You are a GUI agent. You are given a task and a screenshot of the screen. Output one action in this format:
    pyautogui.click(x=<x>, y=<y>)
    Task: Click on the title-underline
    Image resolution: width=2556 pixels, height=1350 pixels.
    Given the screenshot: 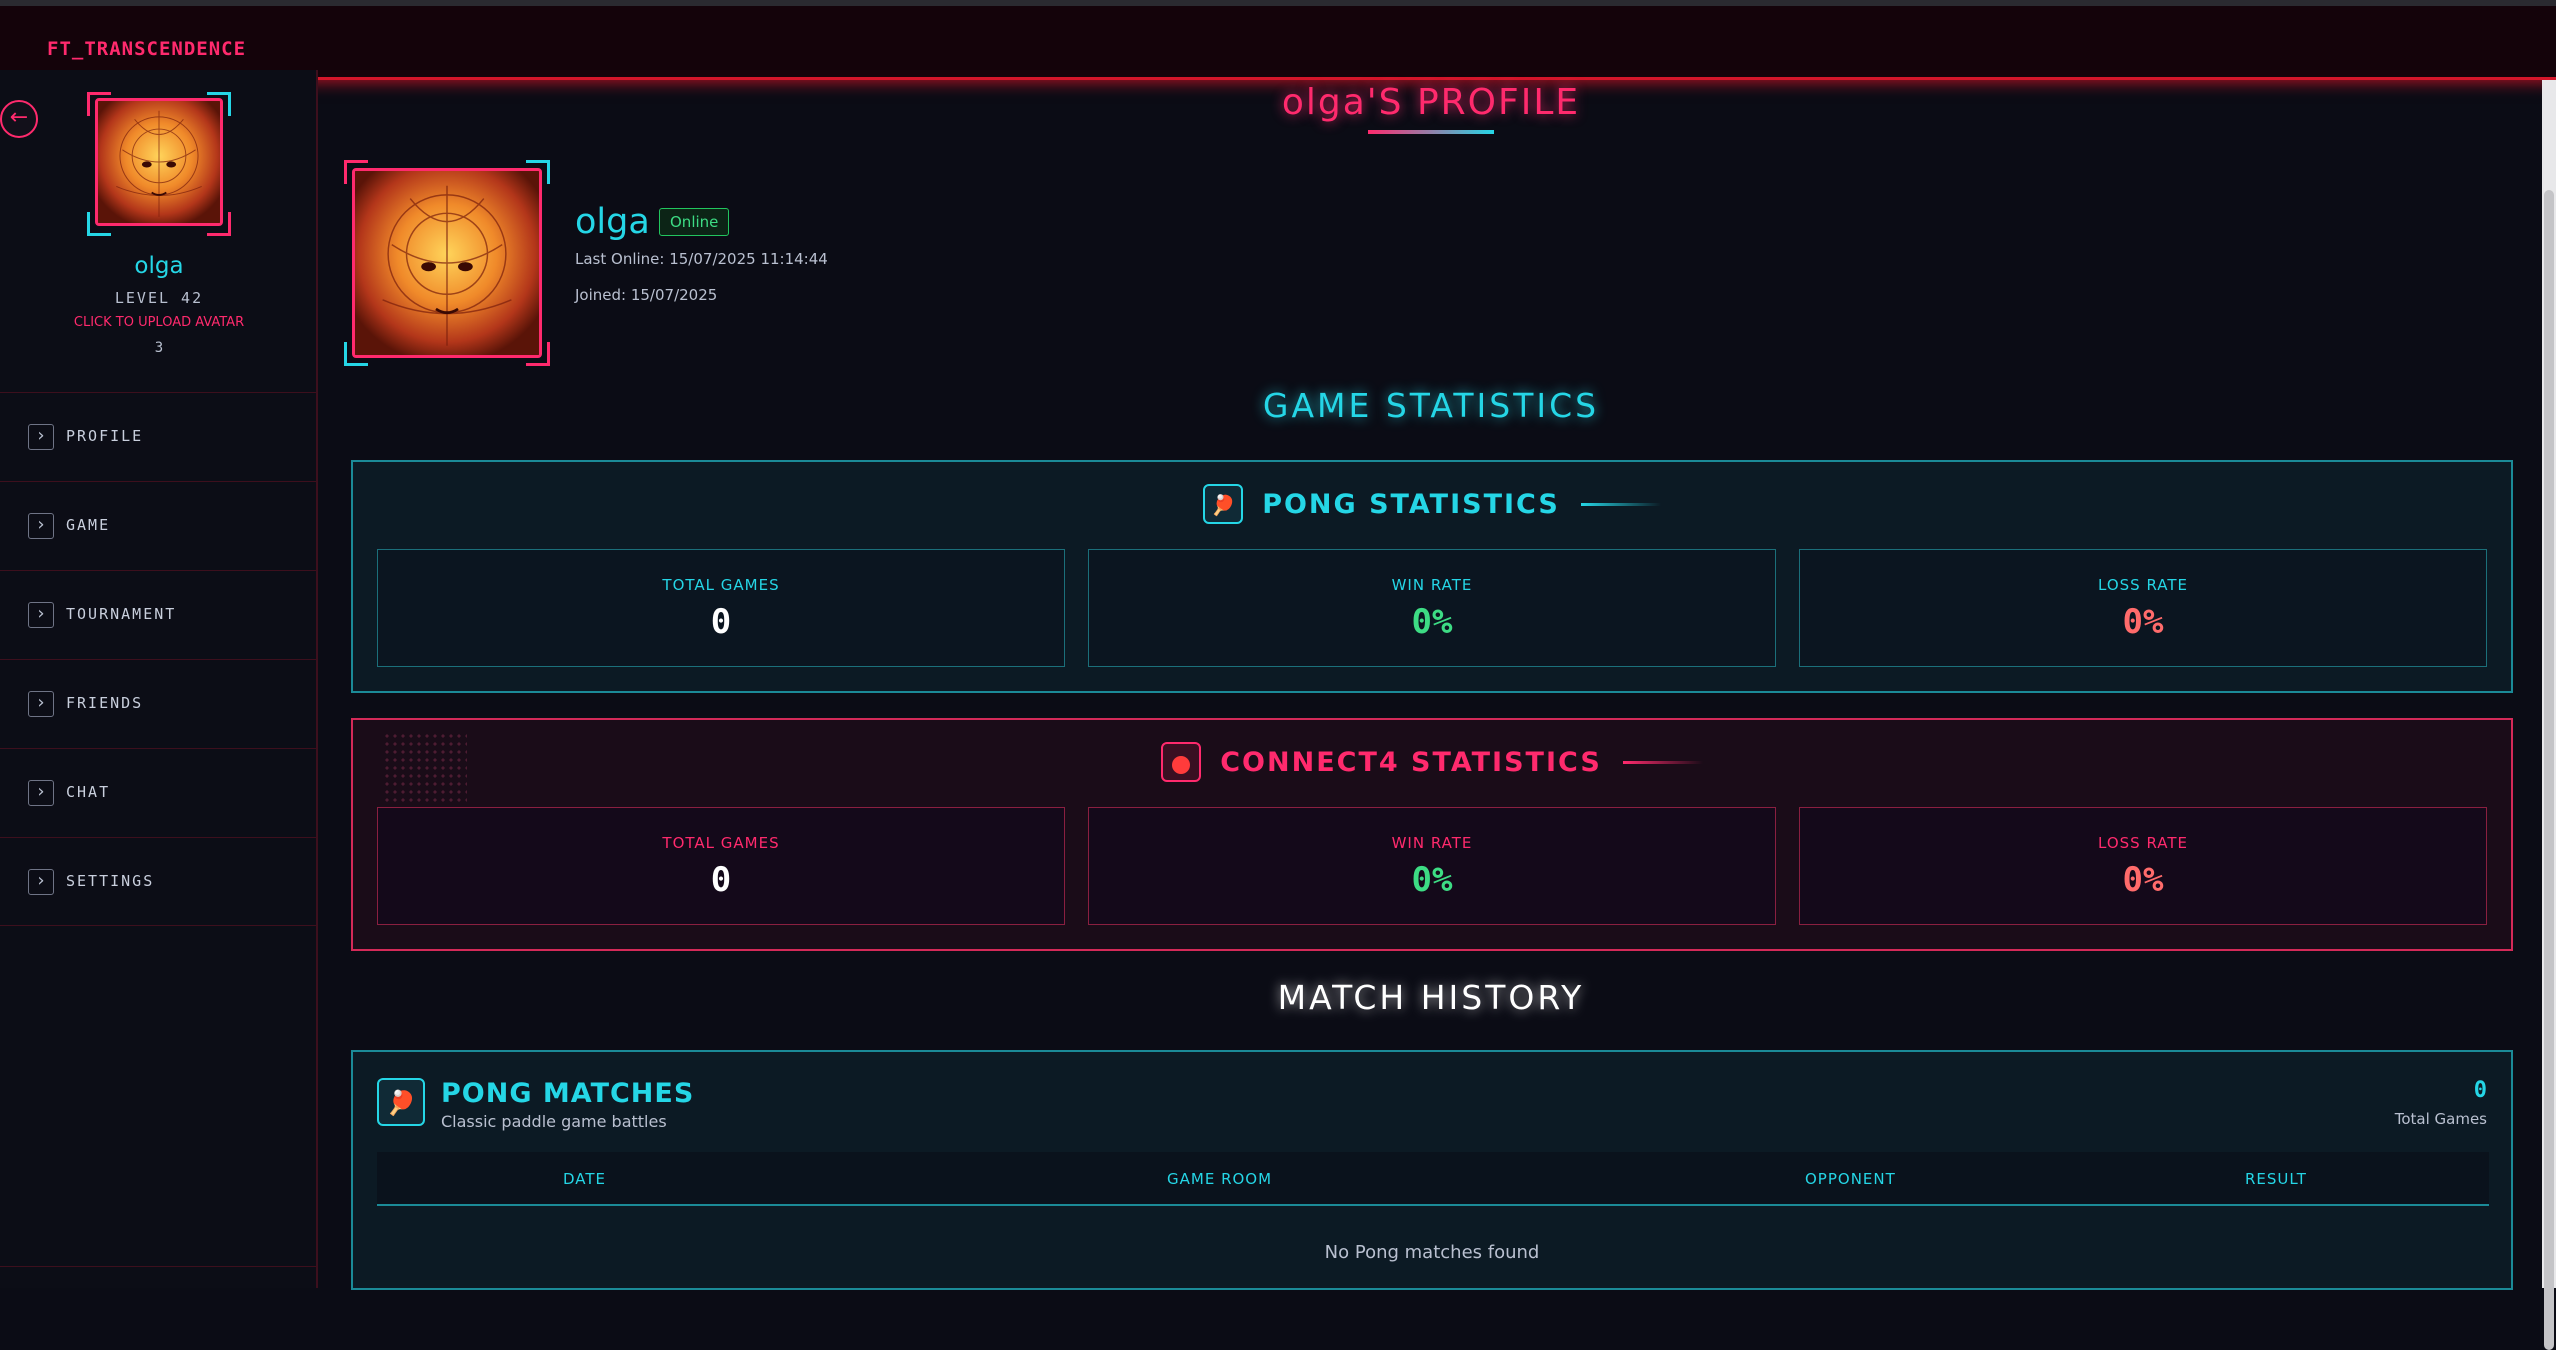 What is the action you would take?
    pyautogui.click(x=1431, y=132)
    